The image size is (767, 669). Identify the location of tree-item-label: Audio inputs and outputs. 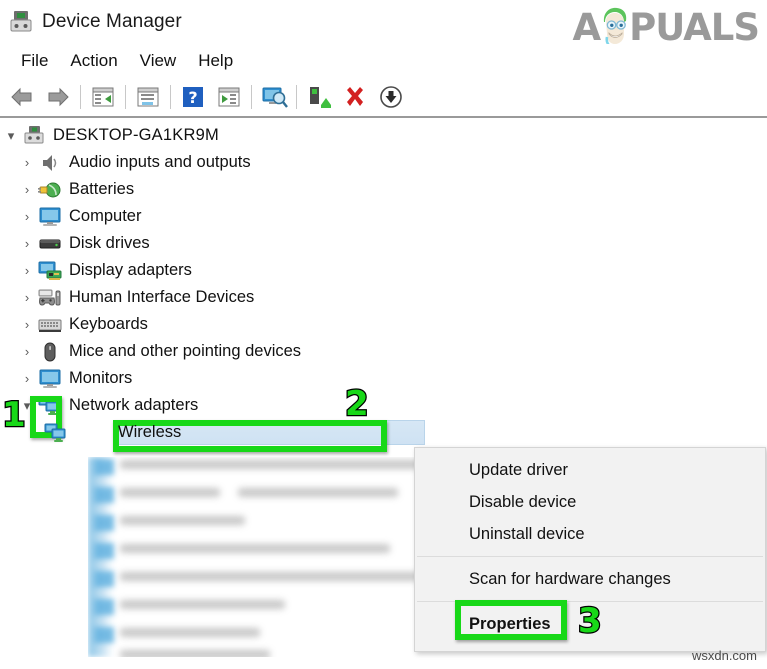
(160, 162).